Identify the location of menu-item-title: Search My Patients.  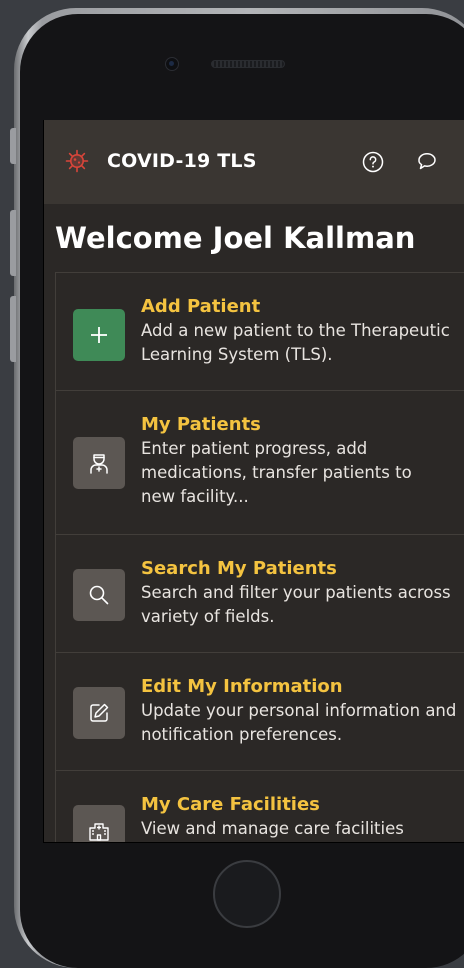
(239, 568).